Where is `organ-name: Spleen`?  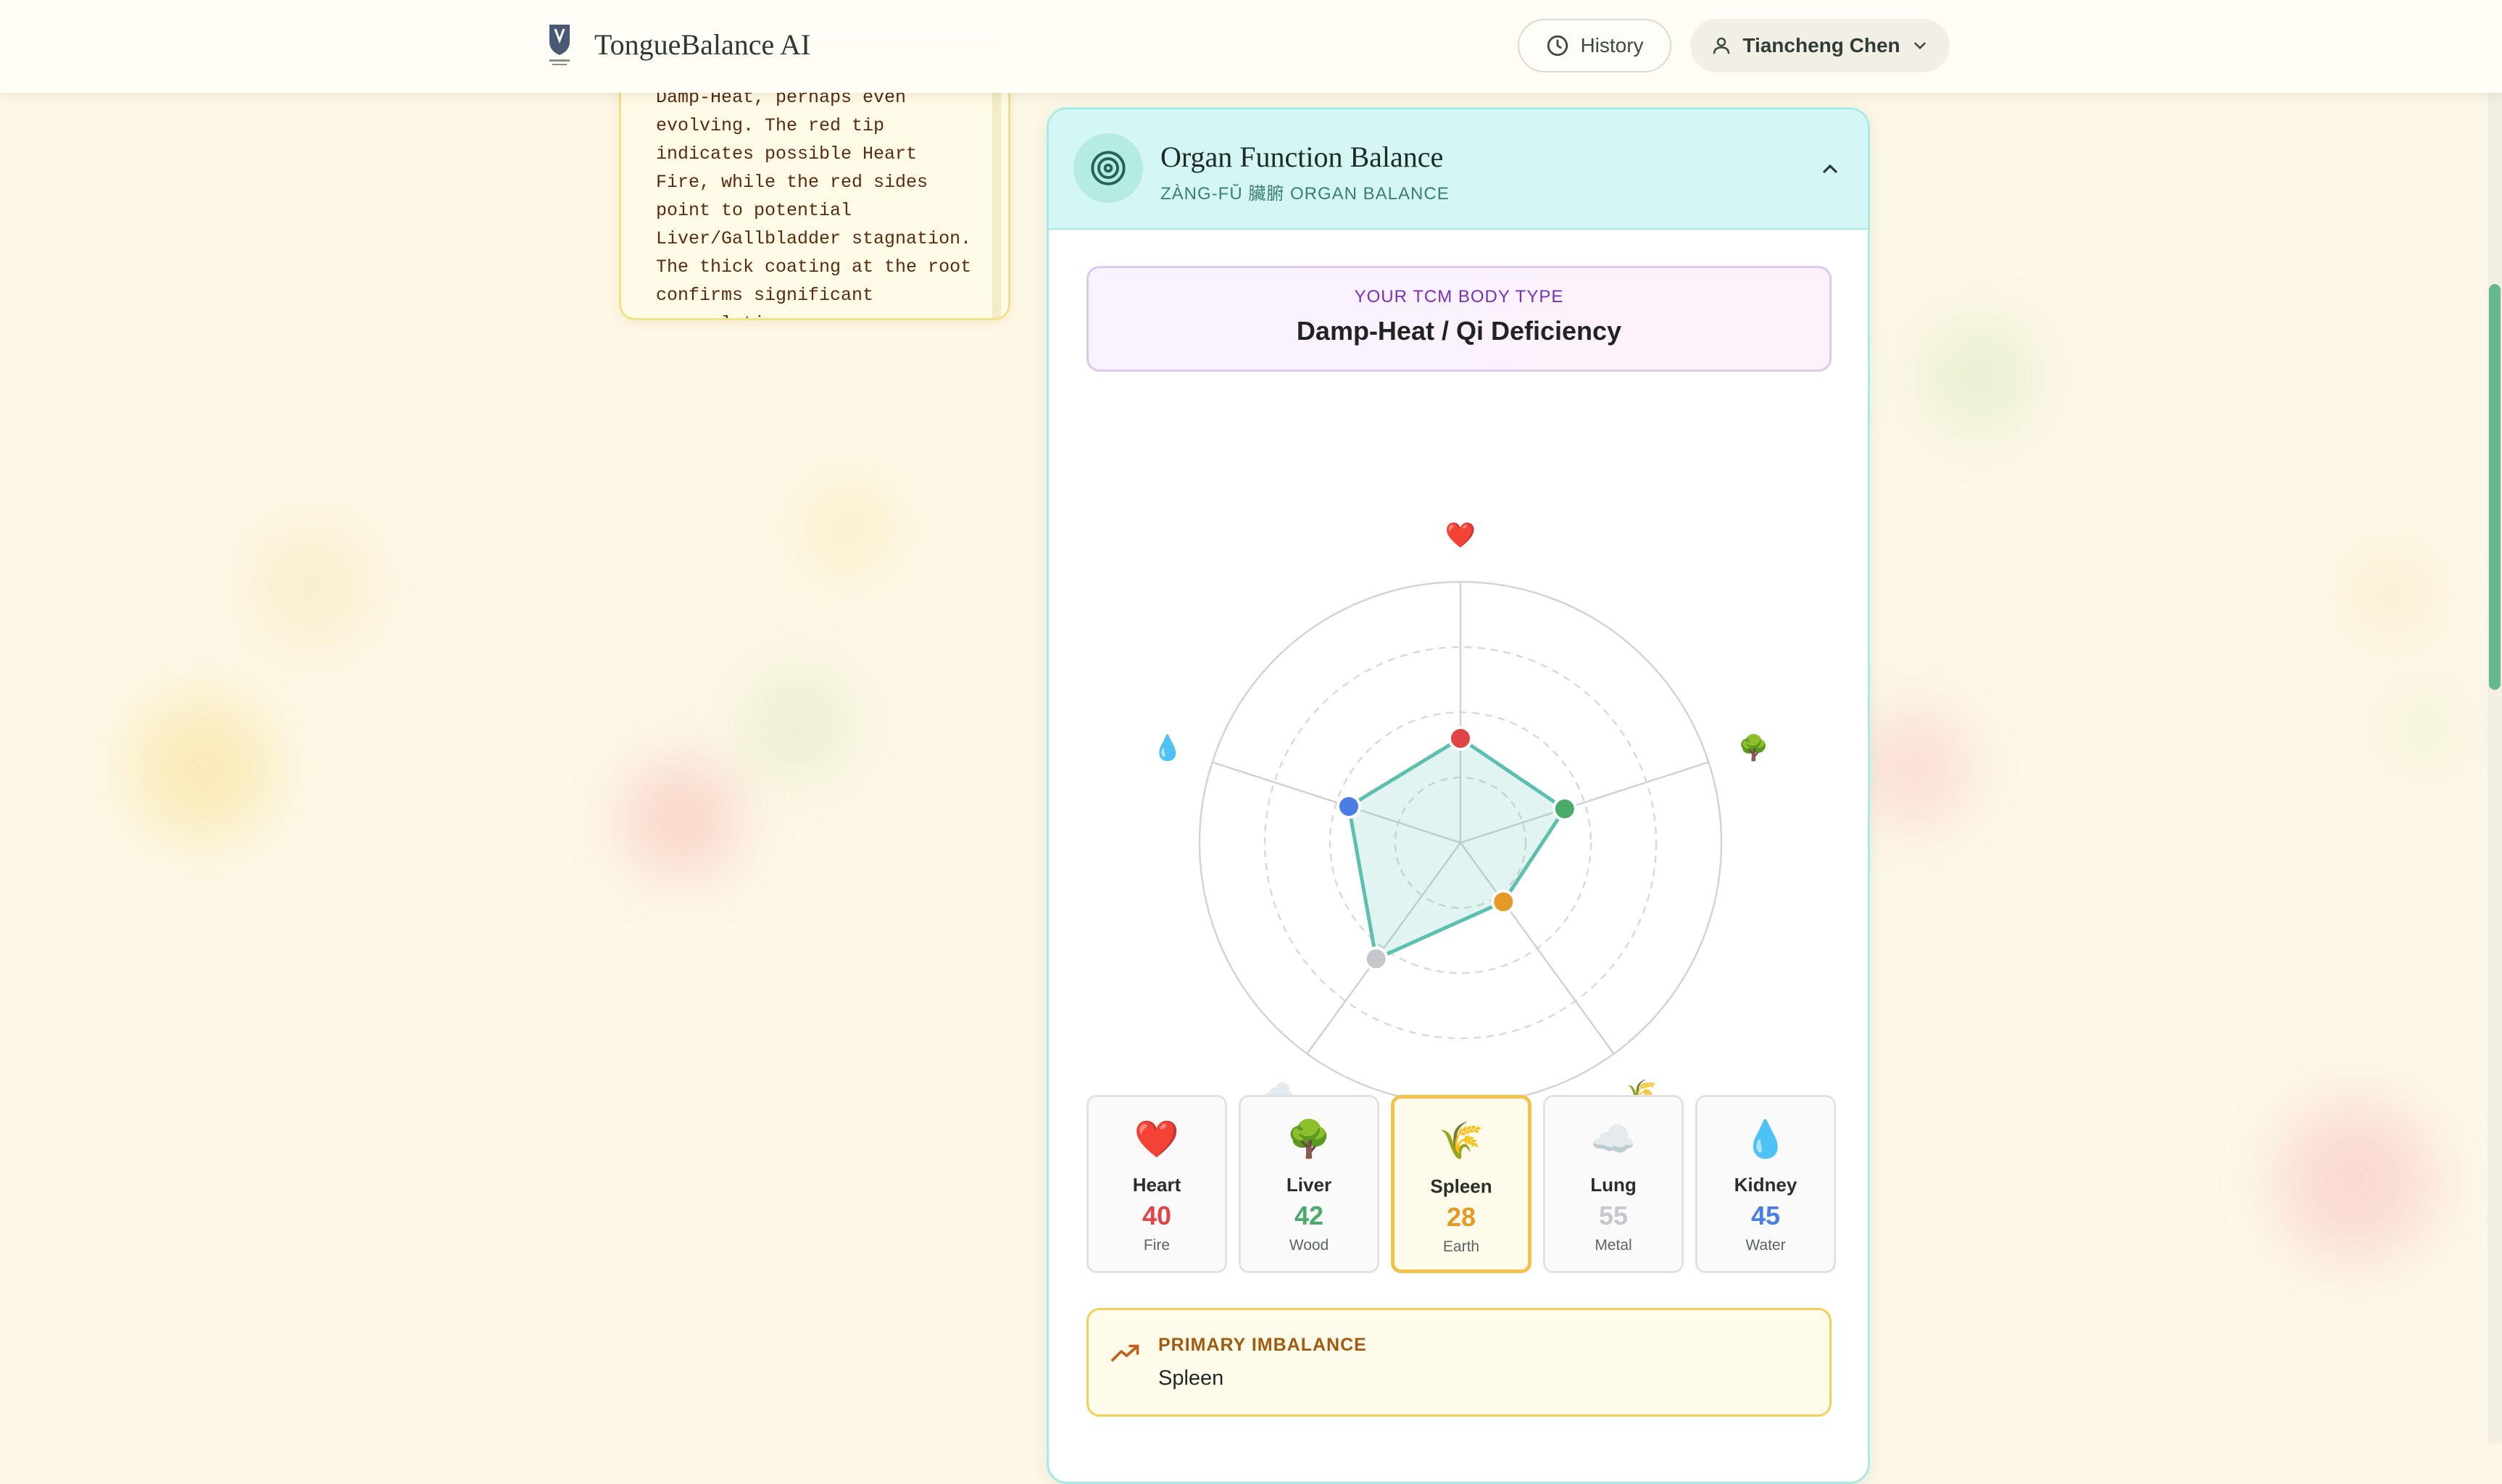
organ-name: Spleen is located at coordinates (1461, 1186).